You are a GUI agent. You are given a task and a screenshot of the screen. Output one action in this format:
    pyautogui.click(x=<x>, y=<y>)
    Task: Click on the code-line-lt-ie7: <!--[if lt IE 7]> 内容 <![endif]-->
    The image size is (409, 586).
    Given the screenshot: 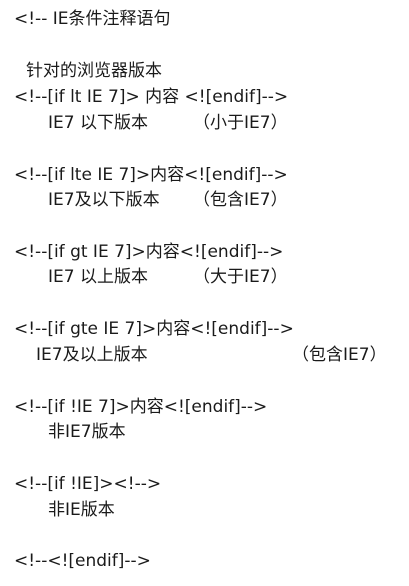 What is the action you would take?
    pyautogui.click(x=151, y=97)
    